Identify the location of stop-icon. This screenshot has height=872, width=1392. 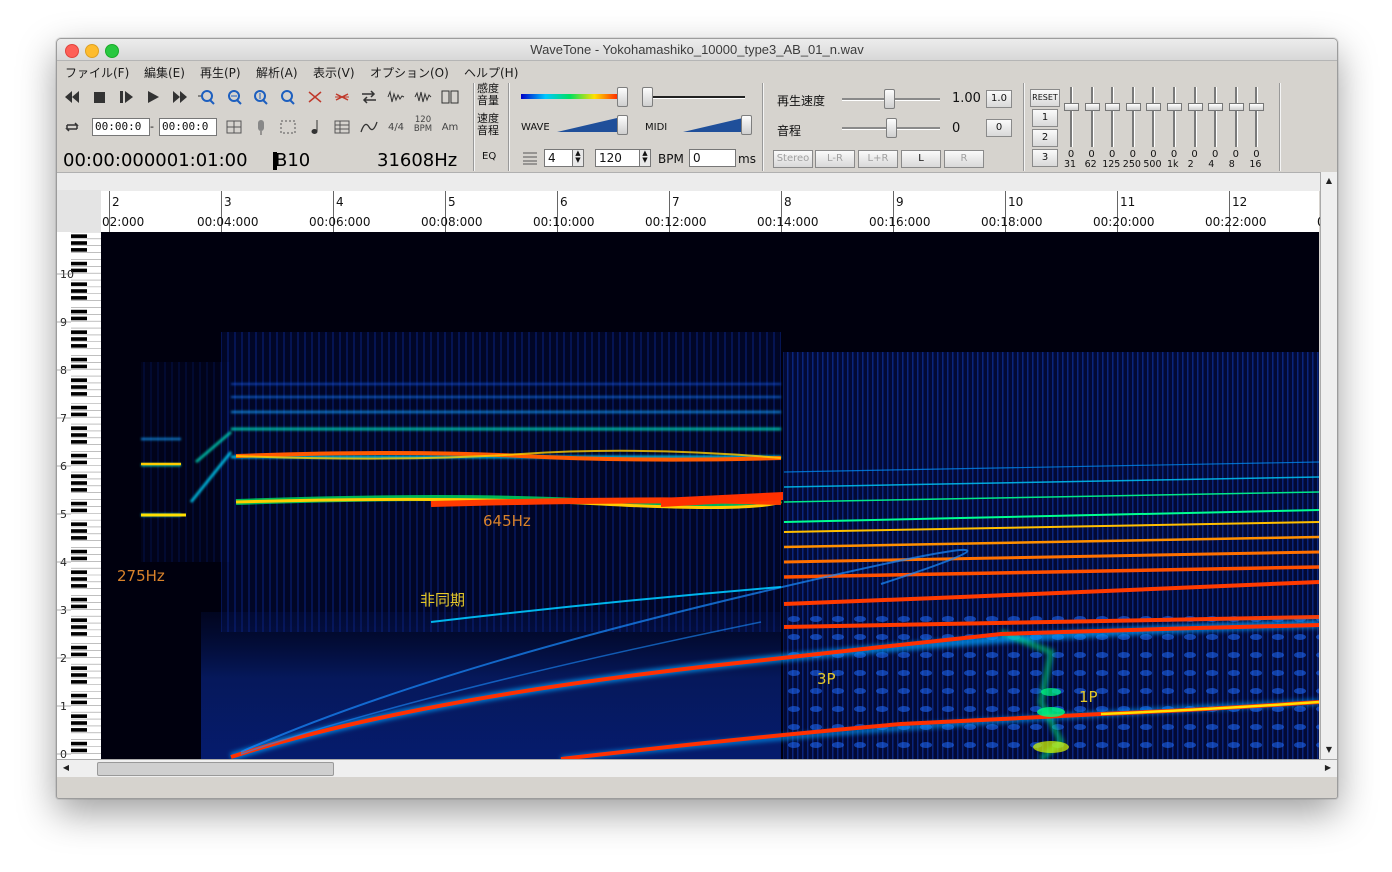
(99, 97).